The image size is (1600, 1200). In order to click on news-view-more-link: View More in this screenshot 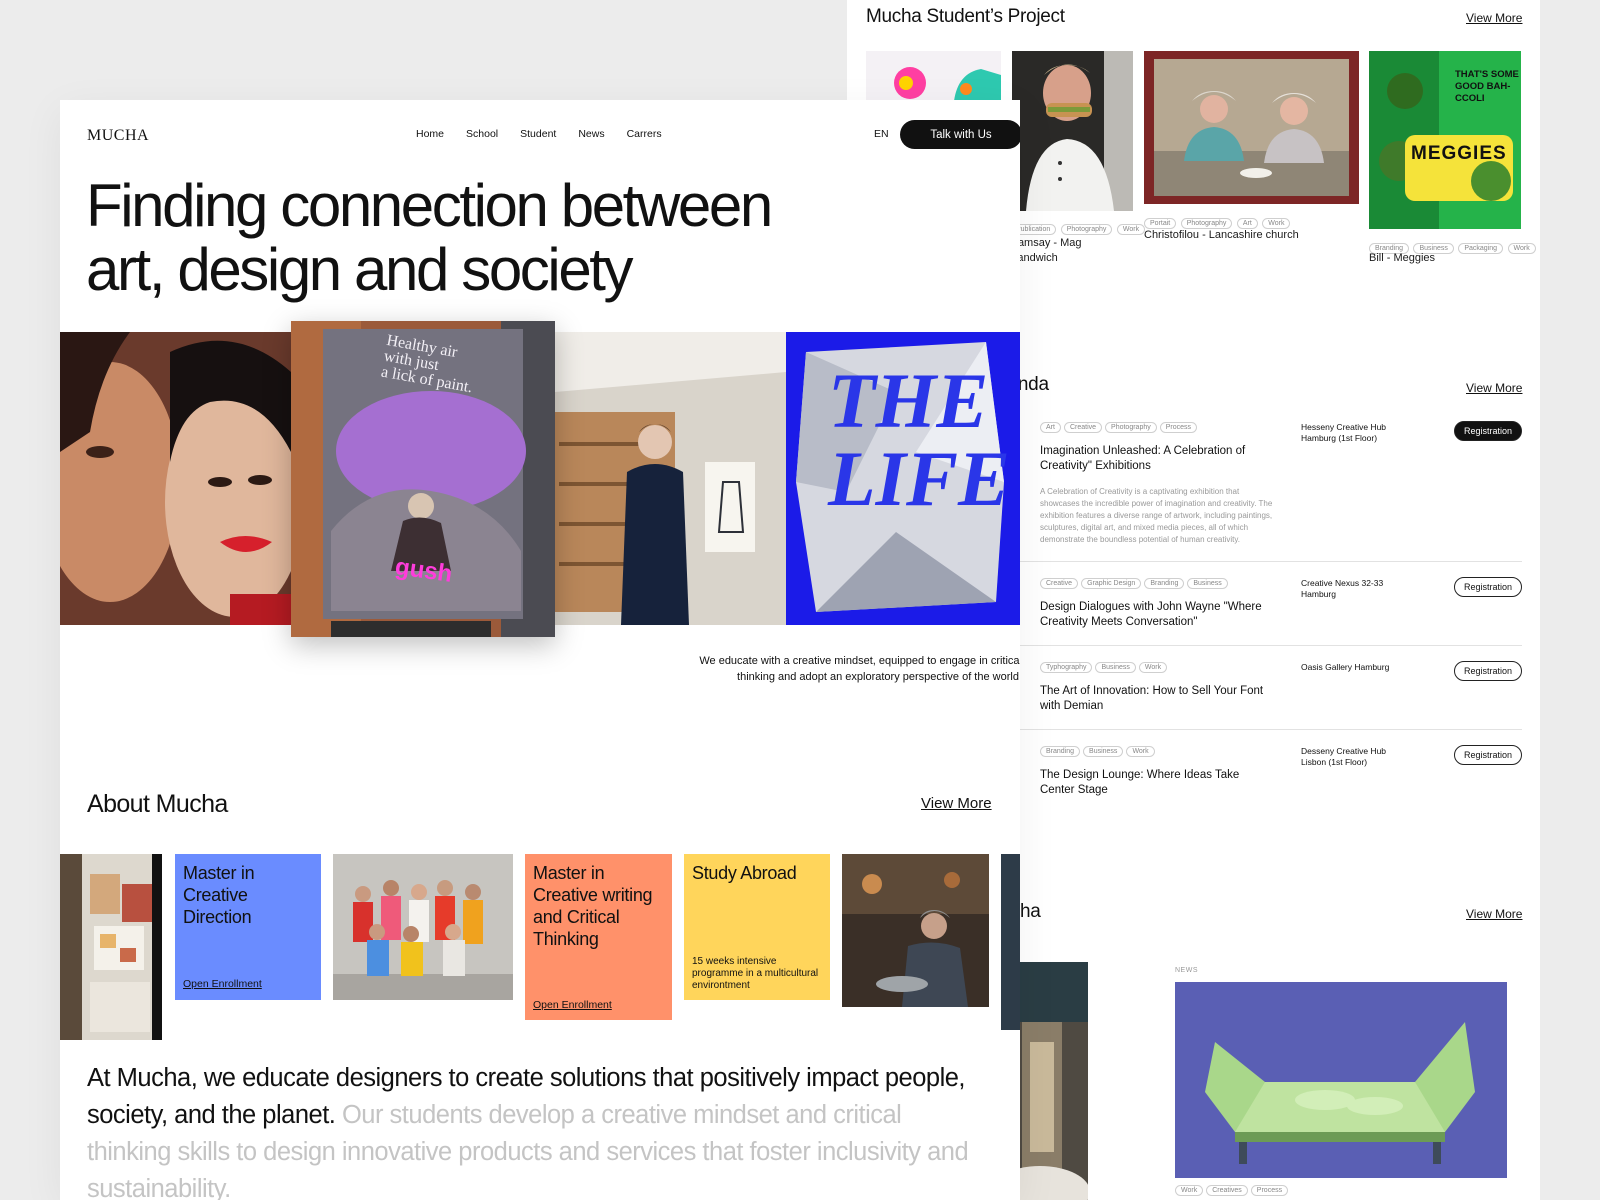, I will do `click(1494, 914)`.